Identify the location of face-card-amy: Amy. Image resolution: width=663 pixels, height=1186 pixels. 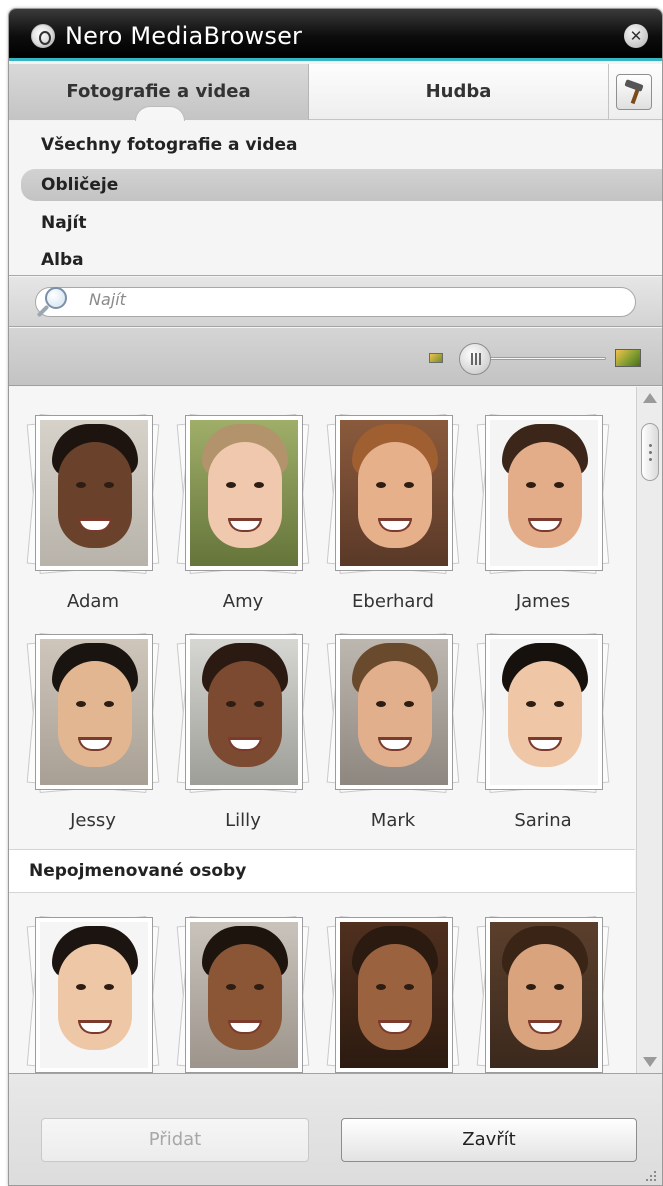
(243, 524).